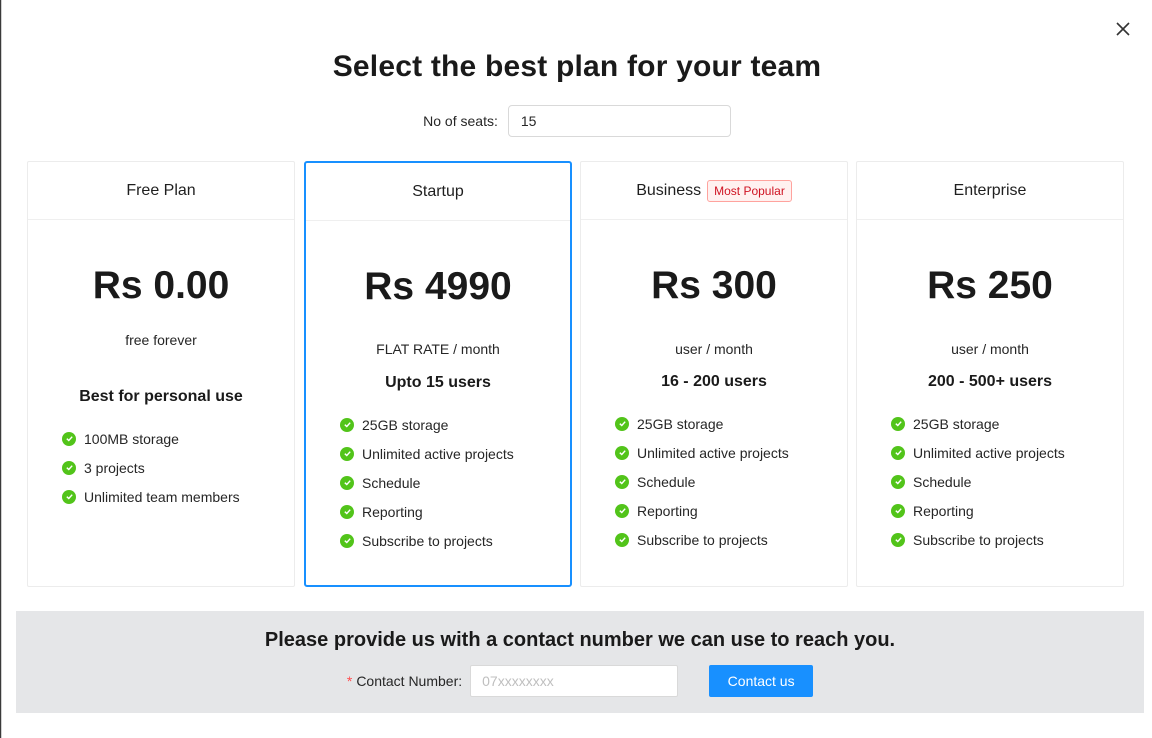 This screenshot has width=1152, height=738. I want to click on seats-input, so click(619, 121).